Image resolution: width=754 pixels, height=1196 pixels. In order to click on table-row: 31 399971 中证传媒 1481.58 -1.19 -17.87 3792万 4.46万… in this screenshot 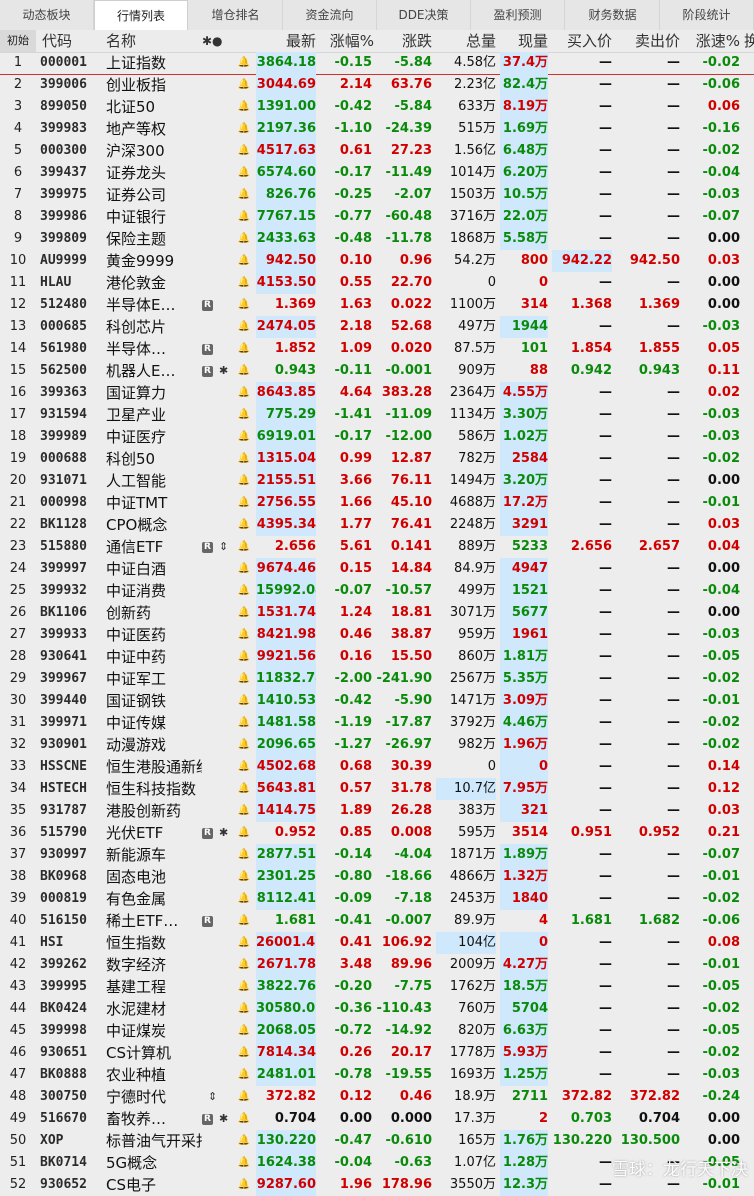, I will do `click(377, 723)`.